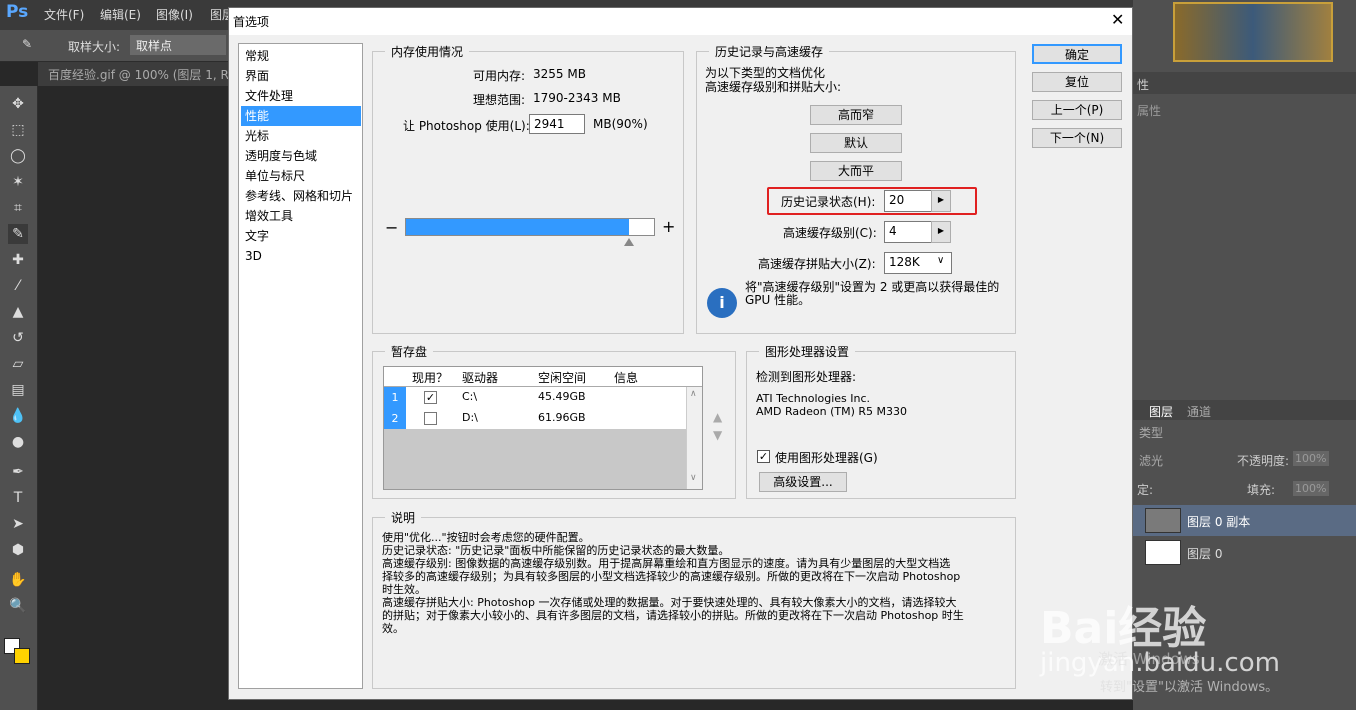 This screenshot has height=710, width=1356. What do you see at coordinates (1077, 54) in the screenshot?
I see `ok-button: 确定` at bounding box center [1077, 54].